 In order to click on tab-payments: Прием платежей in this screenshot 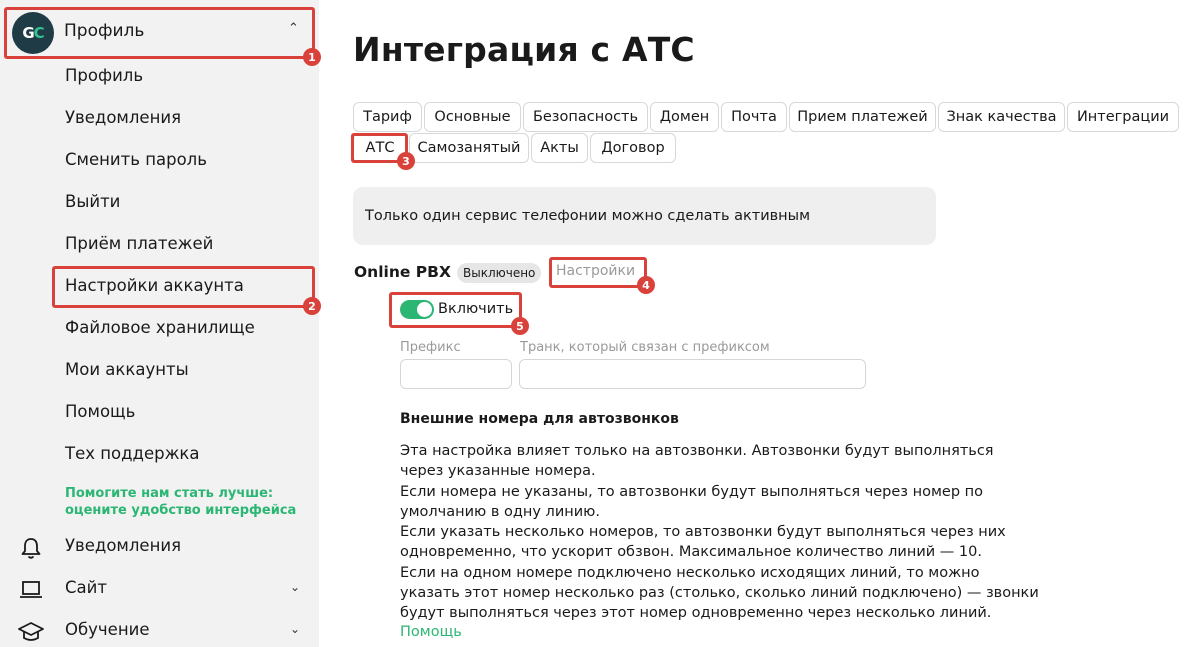, I will do `click(862, 117)`.